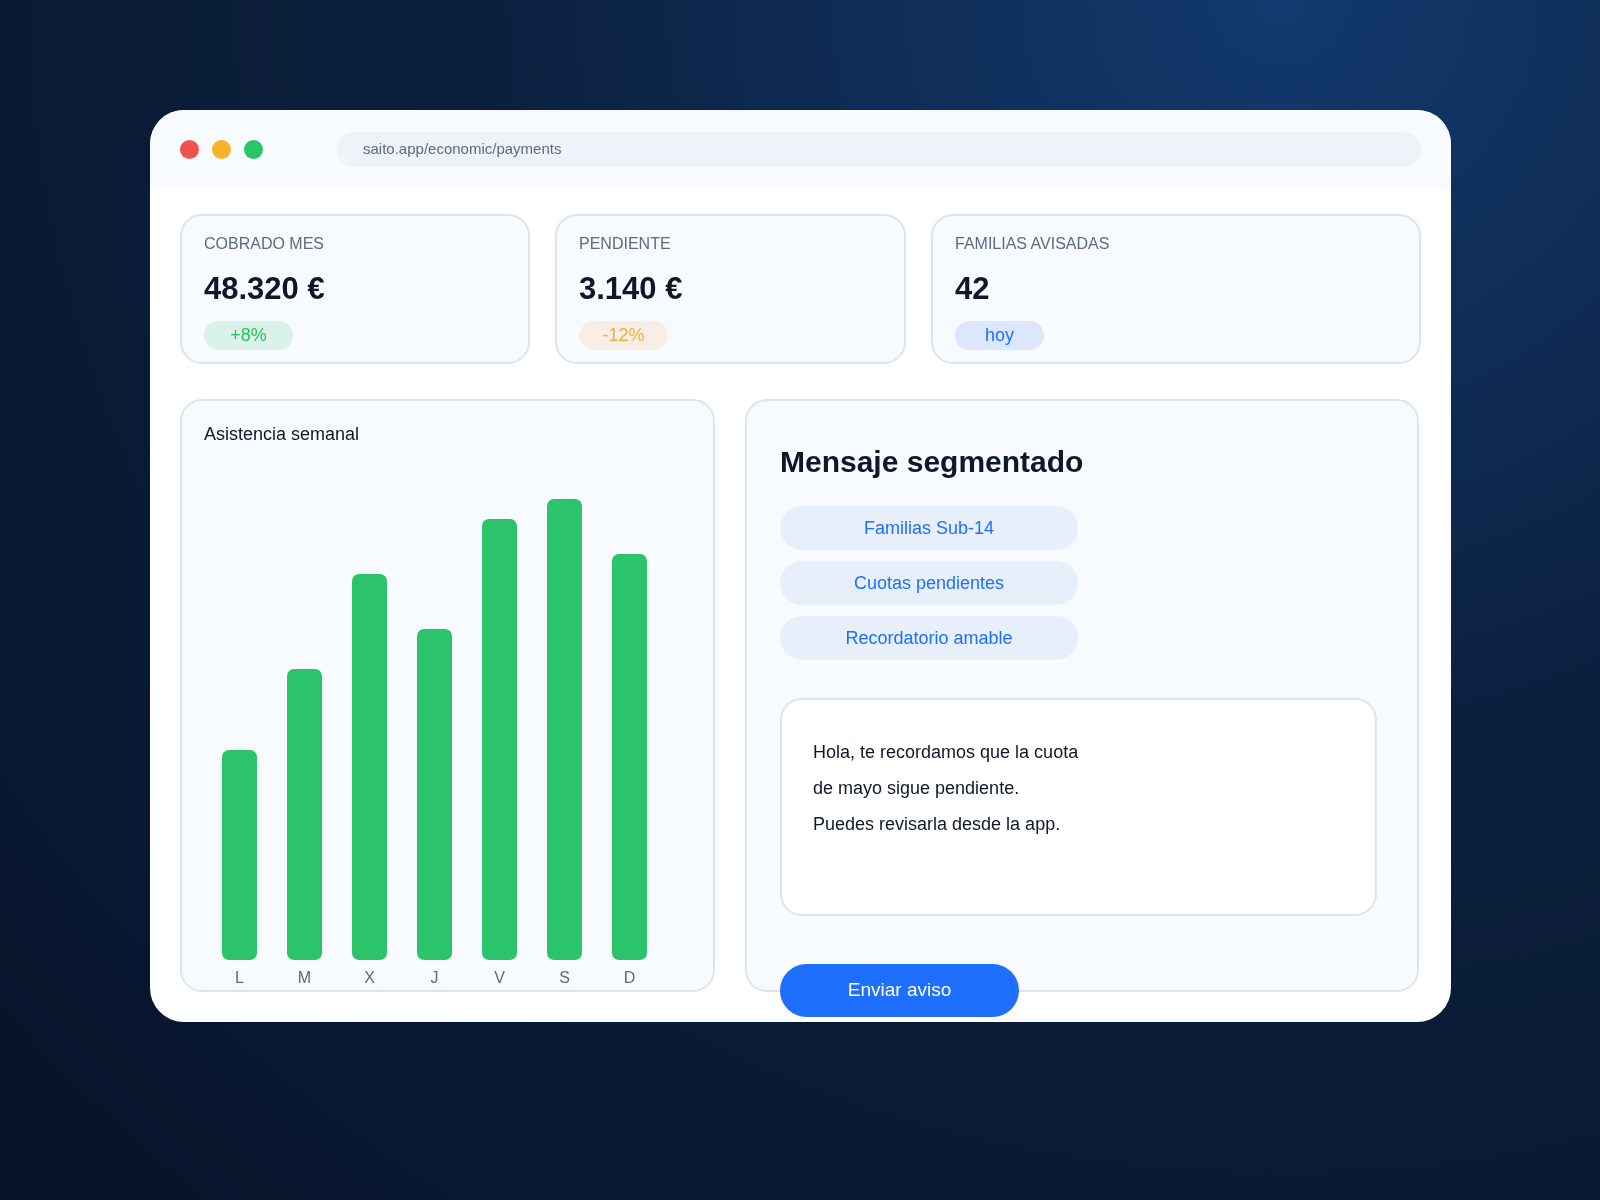 The image size is (1600, 1200). Describe the element at coordinates (499, 978) in the screenshot. I see `day-label: V` at that location.